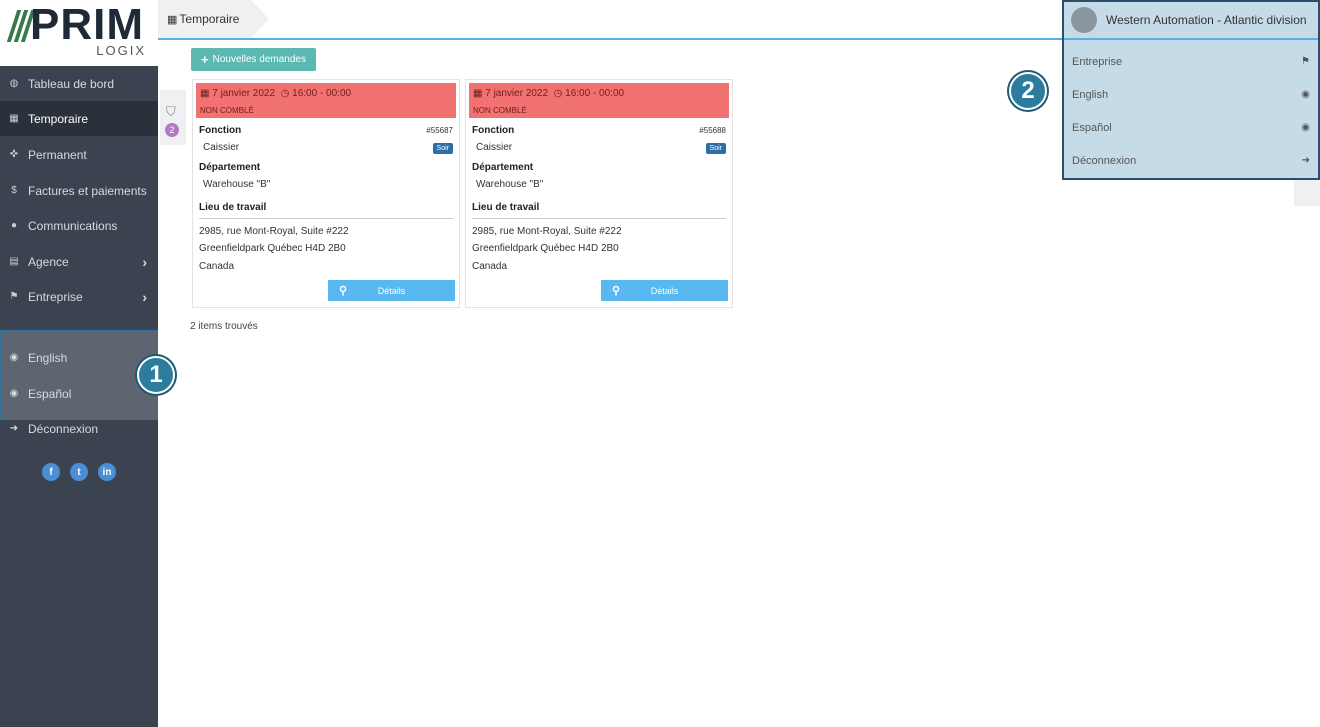 The height and width of the screenshot is (727, 1320). Describe the element at coordinates (87, 24) in the screenshot. I see `logo-word: PRIM` at that location.